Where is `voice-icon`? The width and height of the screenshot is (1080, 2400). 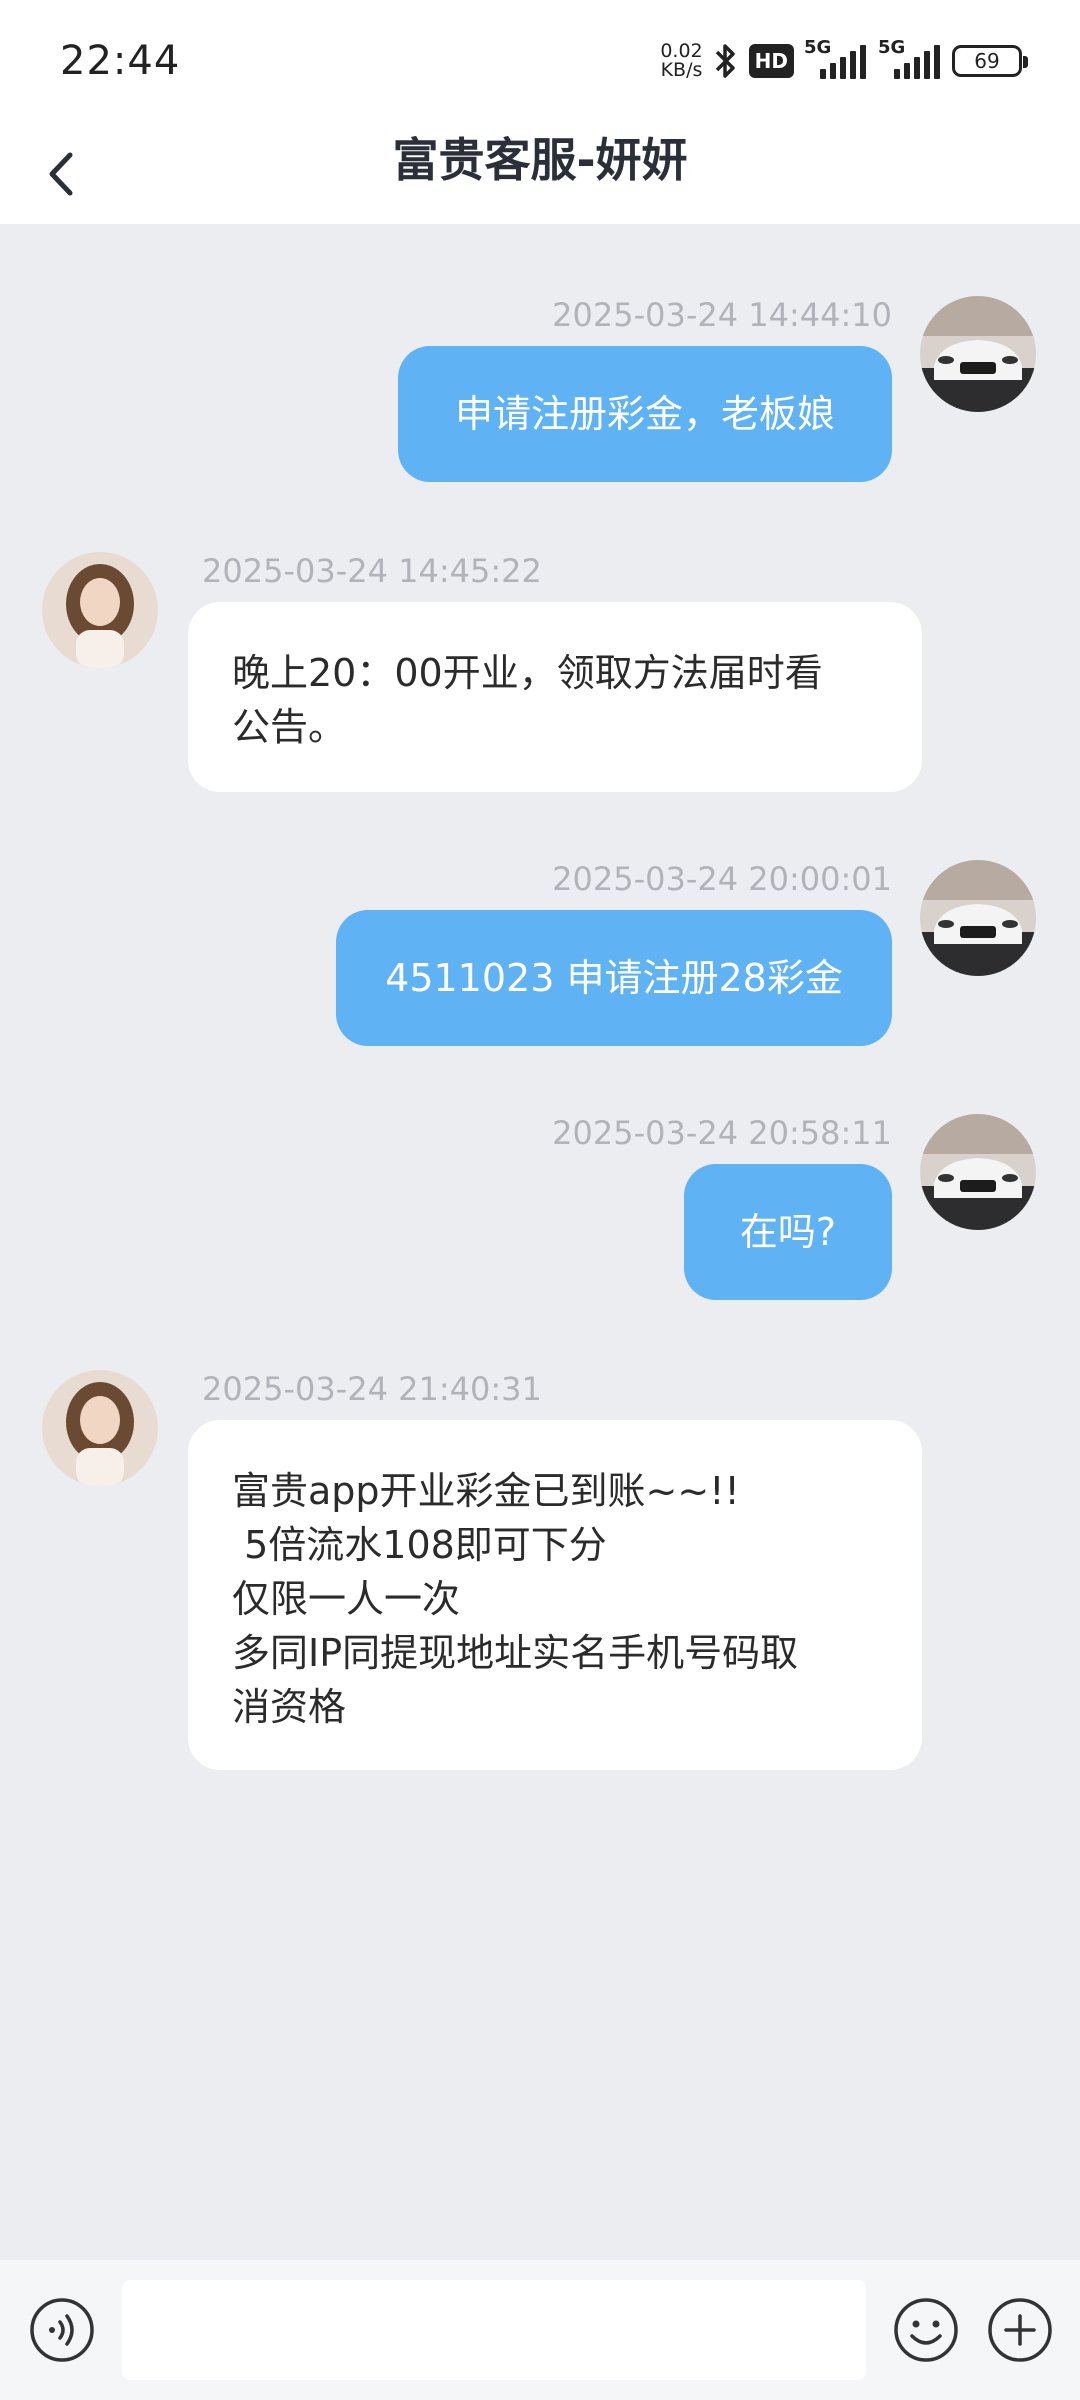 voice-icon is located at coordinates (62, 2330).